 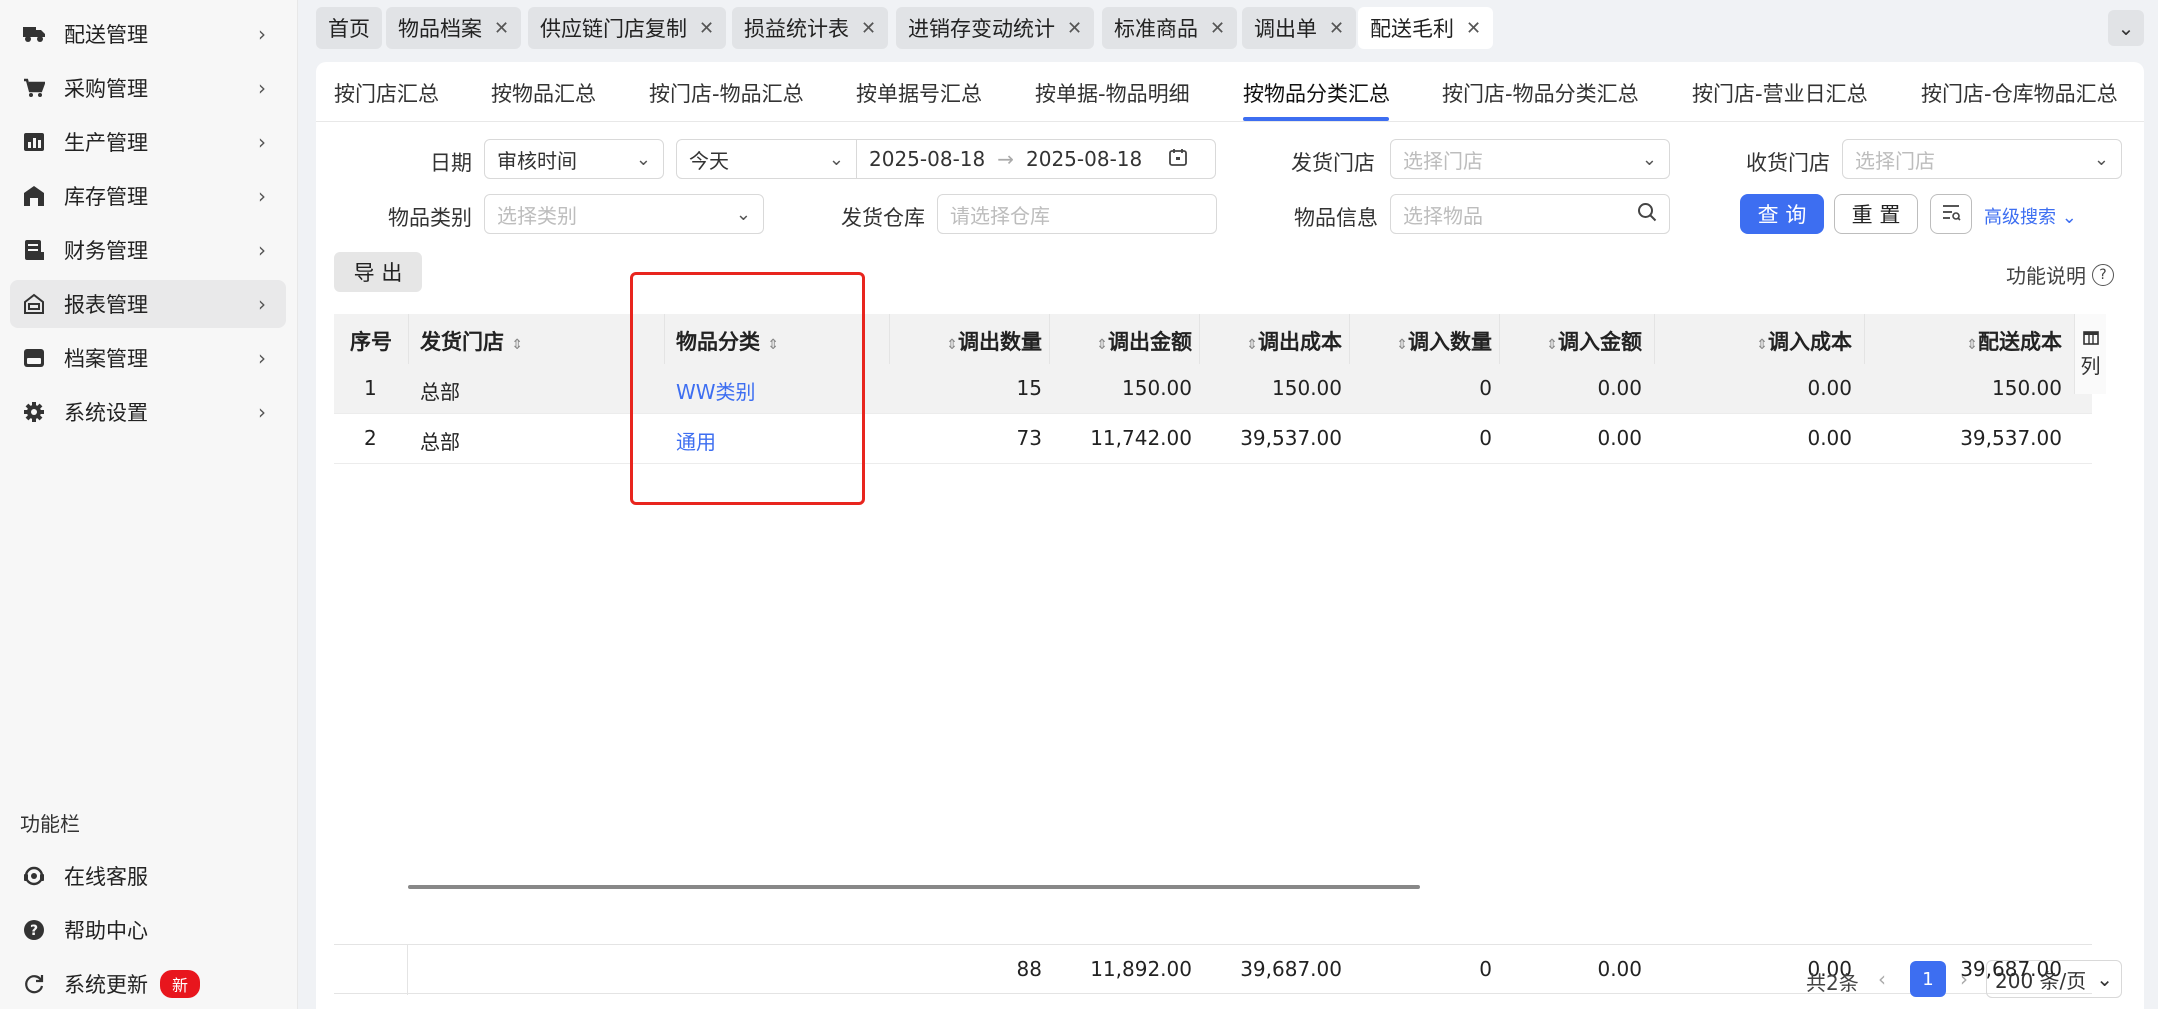 What do you see at coordinates (994, 341) in the screenshot?
I see `col-header-out-qty: ⇕调出数量` at bounding box center [994, 341].